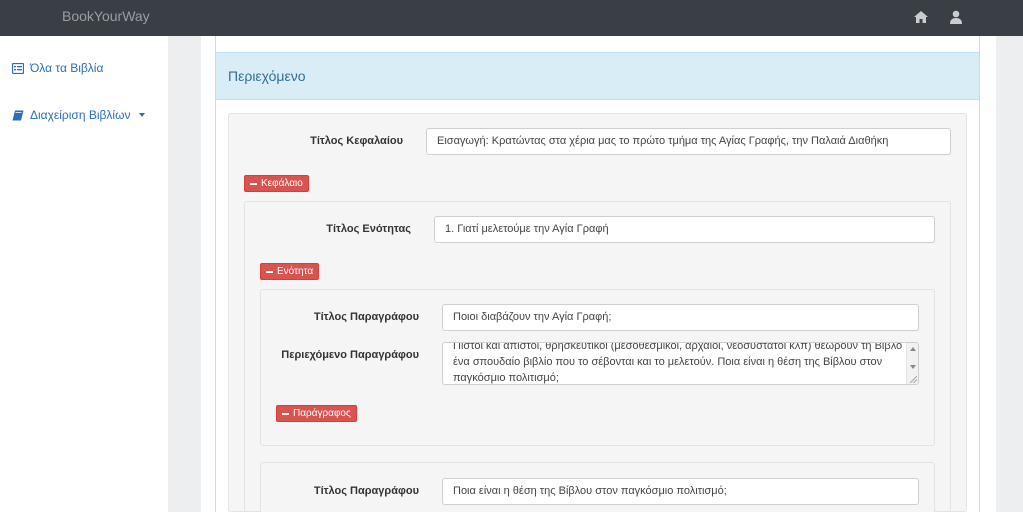  Describe the element at coordinates (18, 115) in the screenshot. I see `book-icon` at that location.